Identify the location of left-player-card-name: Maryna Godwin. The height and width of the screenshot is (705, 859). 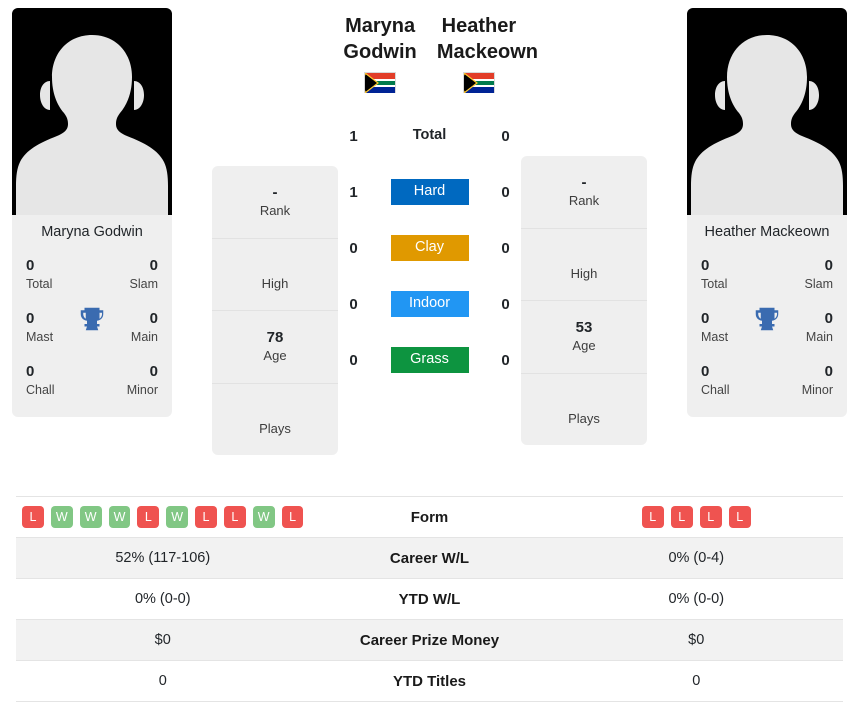
(92, 232).